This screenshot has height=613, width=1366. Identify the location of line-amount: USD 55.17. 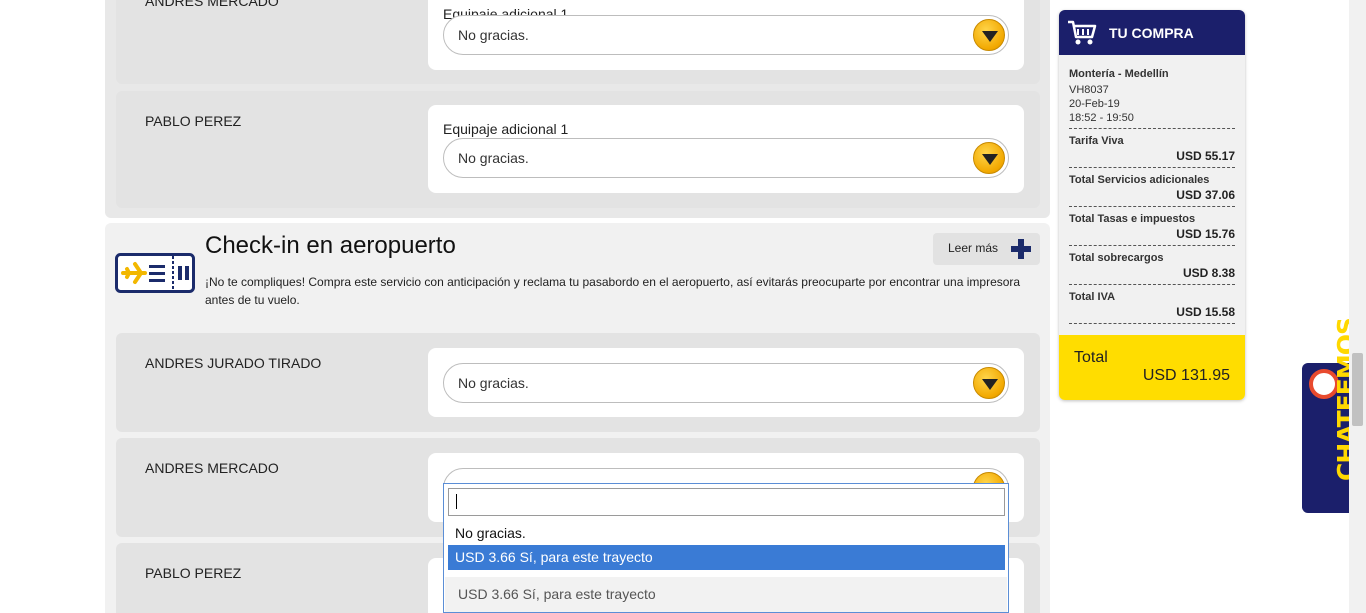
(1205, 156).